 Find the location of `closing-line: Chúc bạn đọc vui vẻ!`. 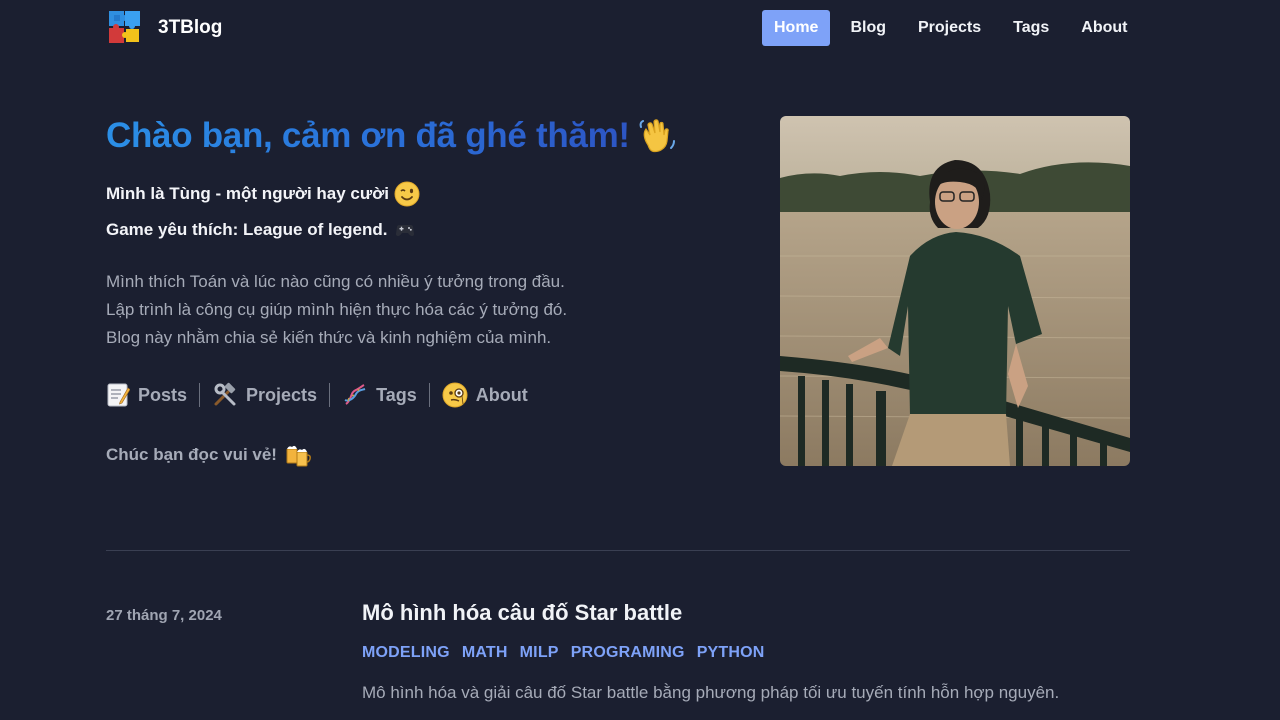

closing-line: Chúc bạn đọc vui vẻ! is located at coordinates (209, 455).